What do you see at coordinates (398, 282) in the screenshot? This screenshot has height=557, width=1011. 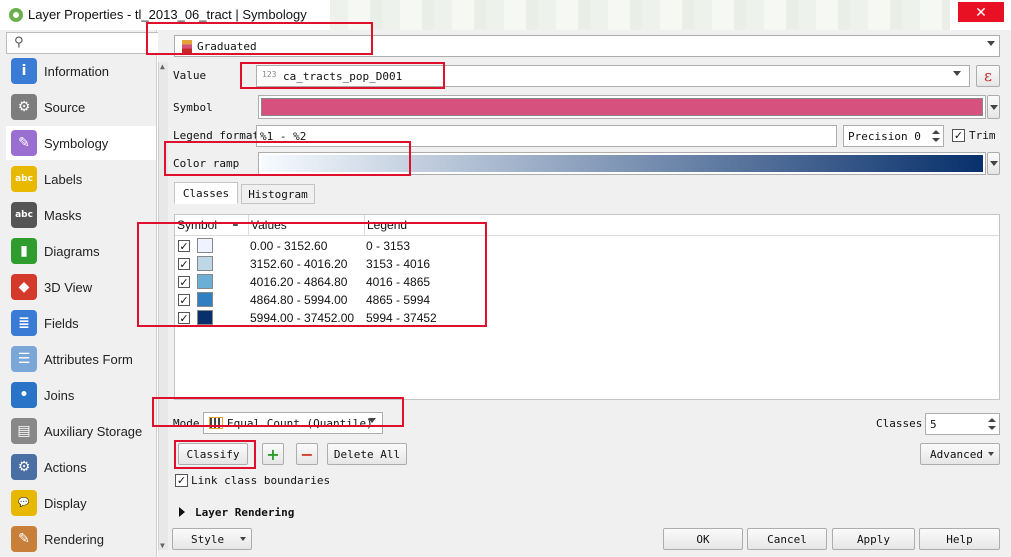 I see `class-legend-cell: 4016 - 4865` at bounding box center [398, 282].